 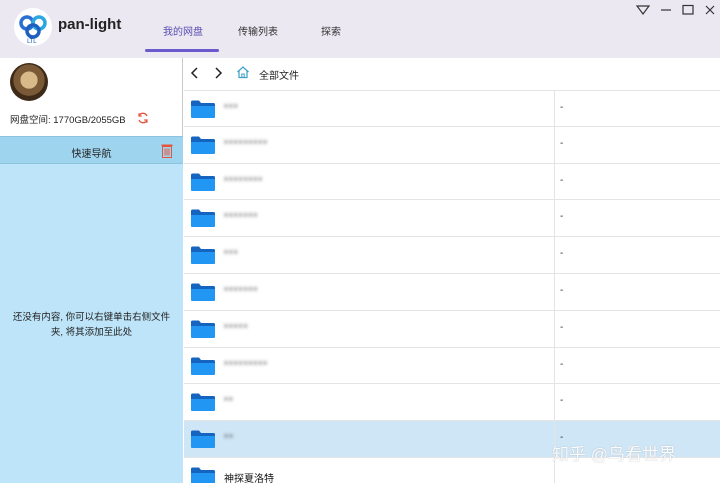 I want to click on quick-nav-header: 快速导航, so click(x=91, y=150).